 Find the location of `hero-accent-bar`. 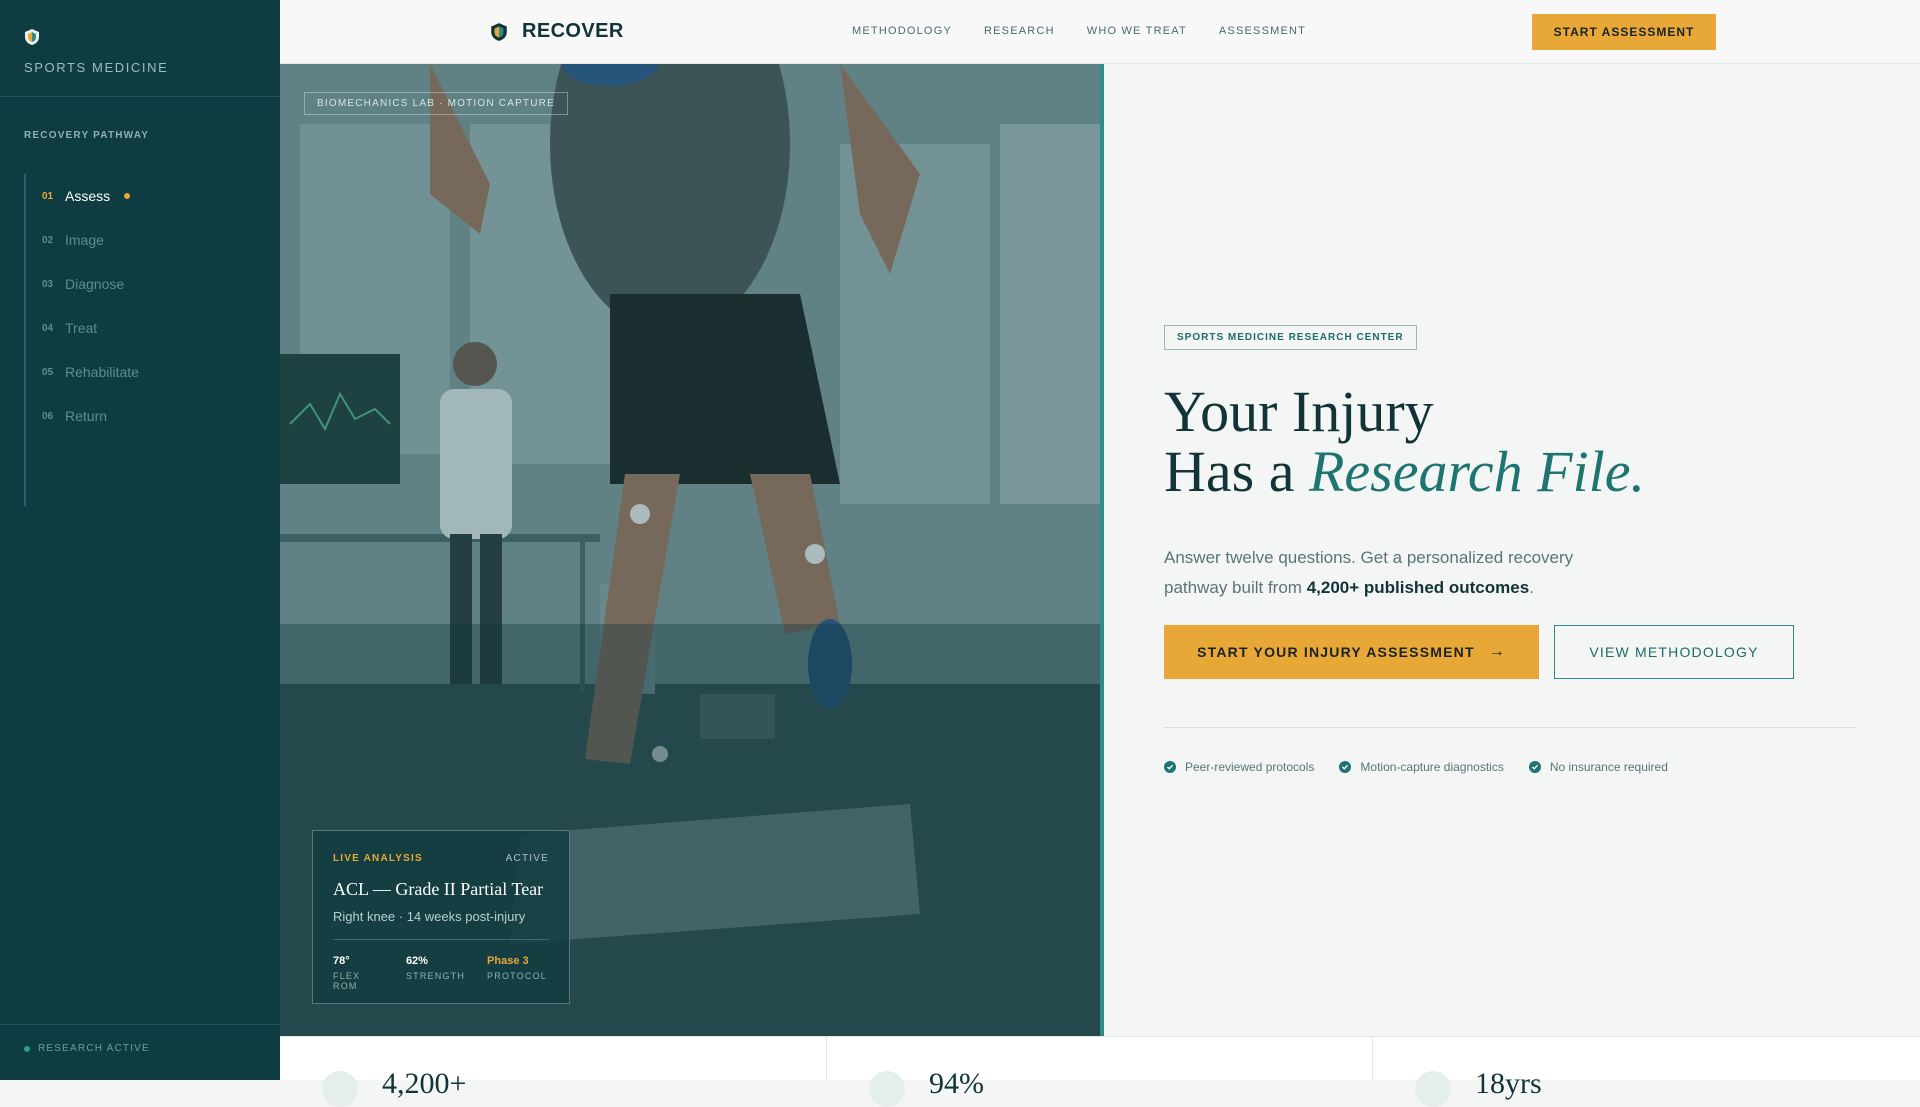

hero-accent-bar is located at coordinates (1102, 550).